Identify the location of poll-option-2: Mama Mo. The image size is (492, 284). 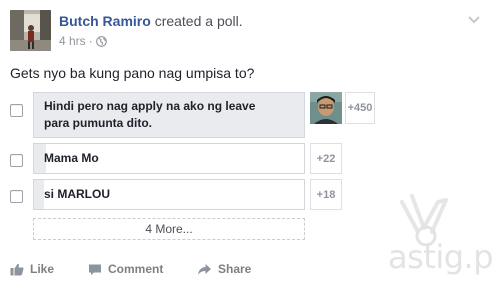
(169, 158).